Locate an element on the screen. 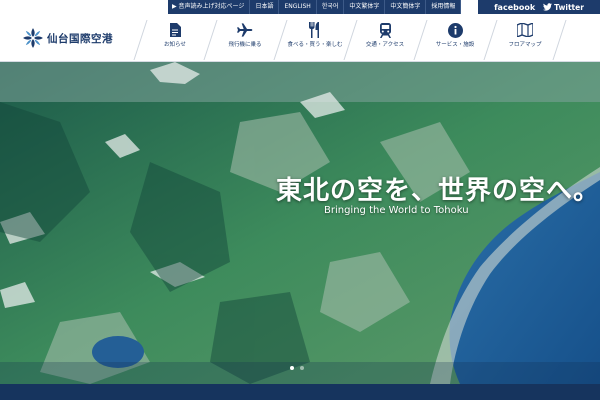 The image size is (600, 400). nav-item-floor-map: フロアマップ is located at coordinates (525, 38).